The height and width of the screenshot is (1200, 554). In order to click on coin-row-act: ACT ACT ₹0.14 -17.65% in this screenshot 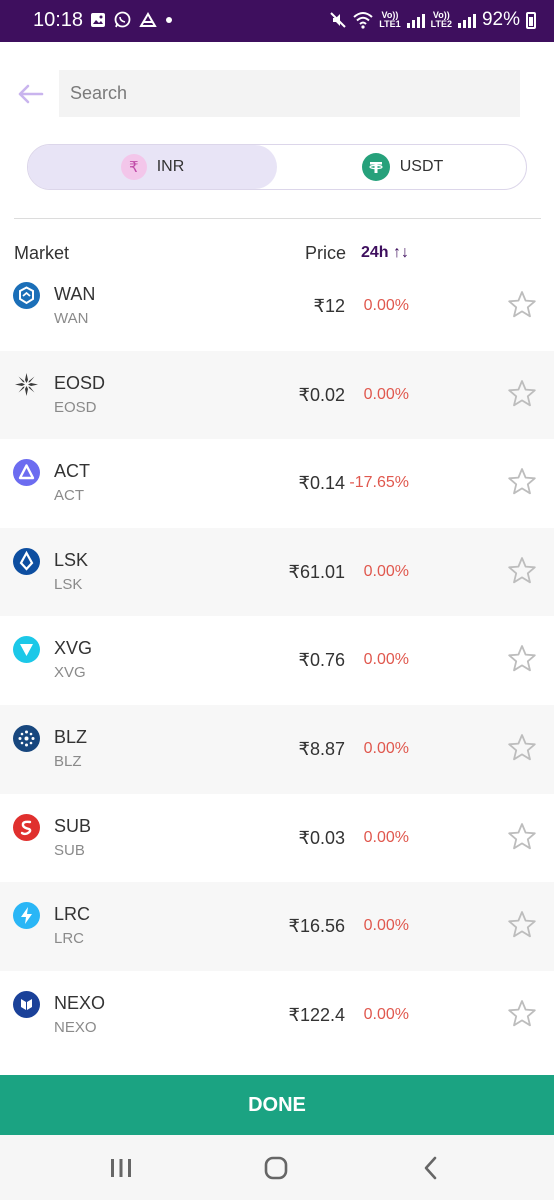, I will do `click(277, 483)`.